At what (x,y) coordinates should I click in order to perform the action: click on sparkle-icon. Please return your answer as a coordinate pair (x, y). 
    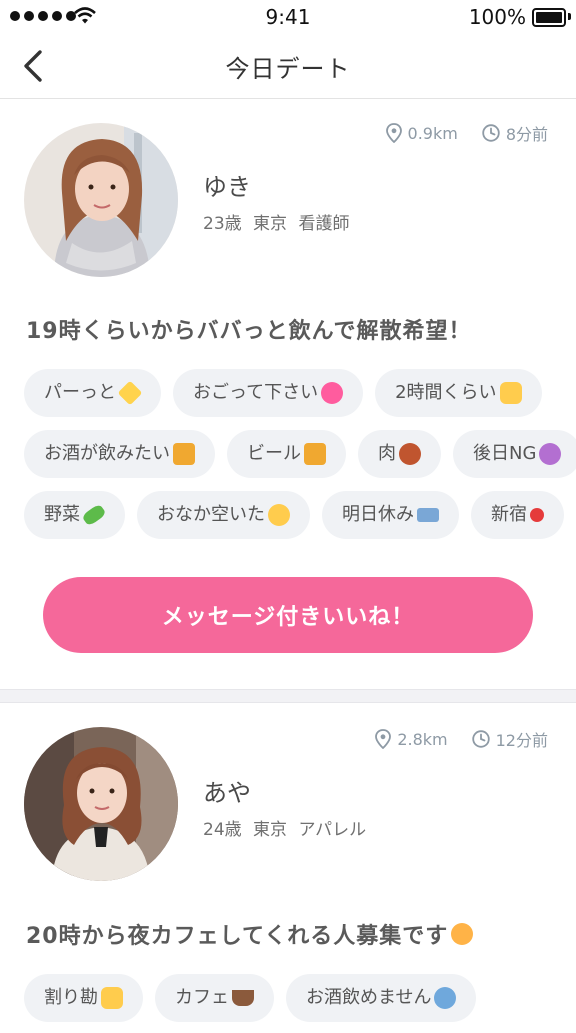
    Looking at the image, I should click on (130, 393).